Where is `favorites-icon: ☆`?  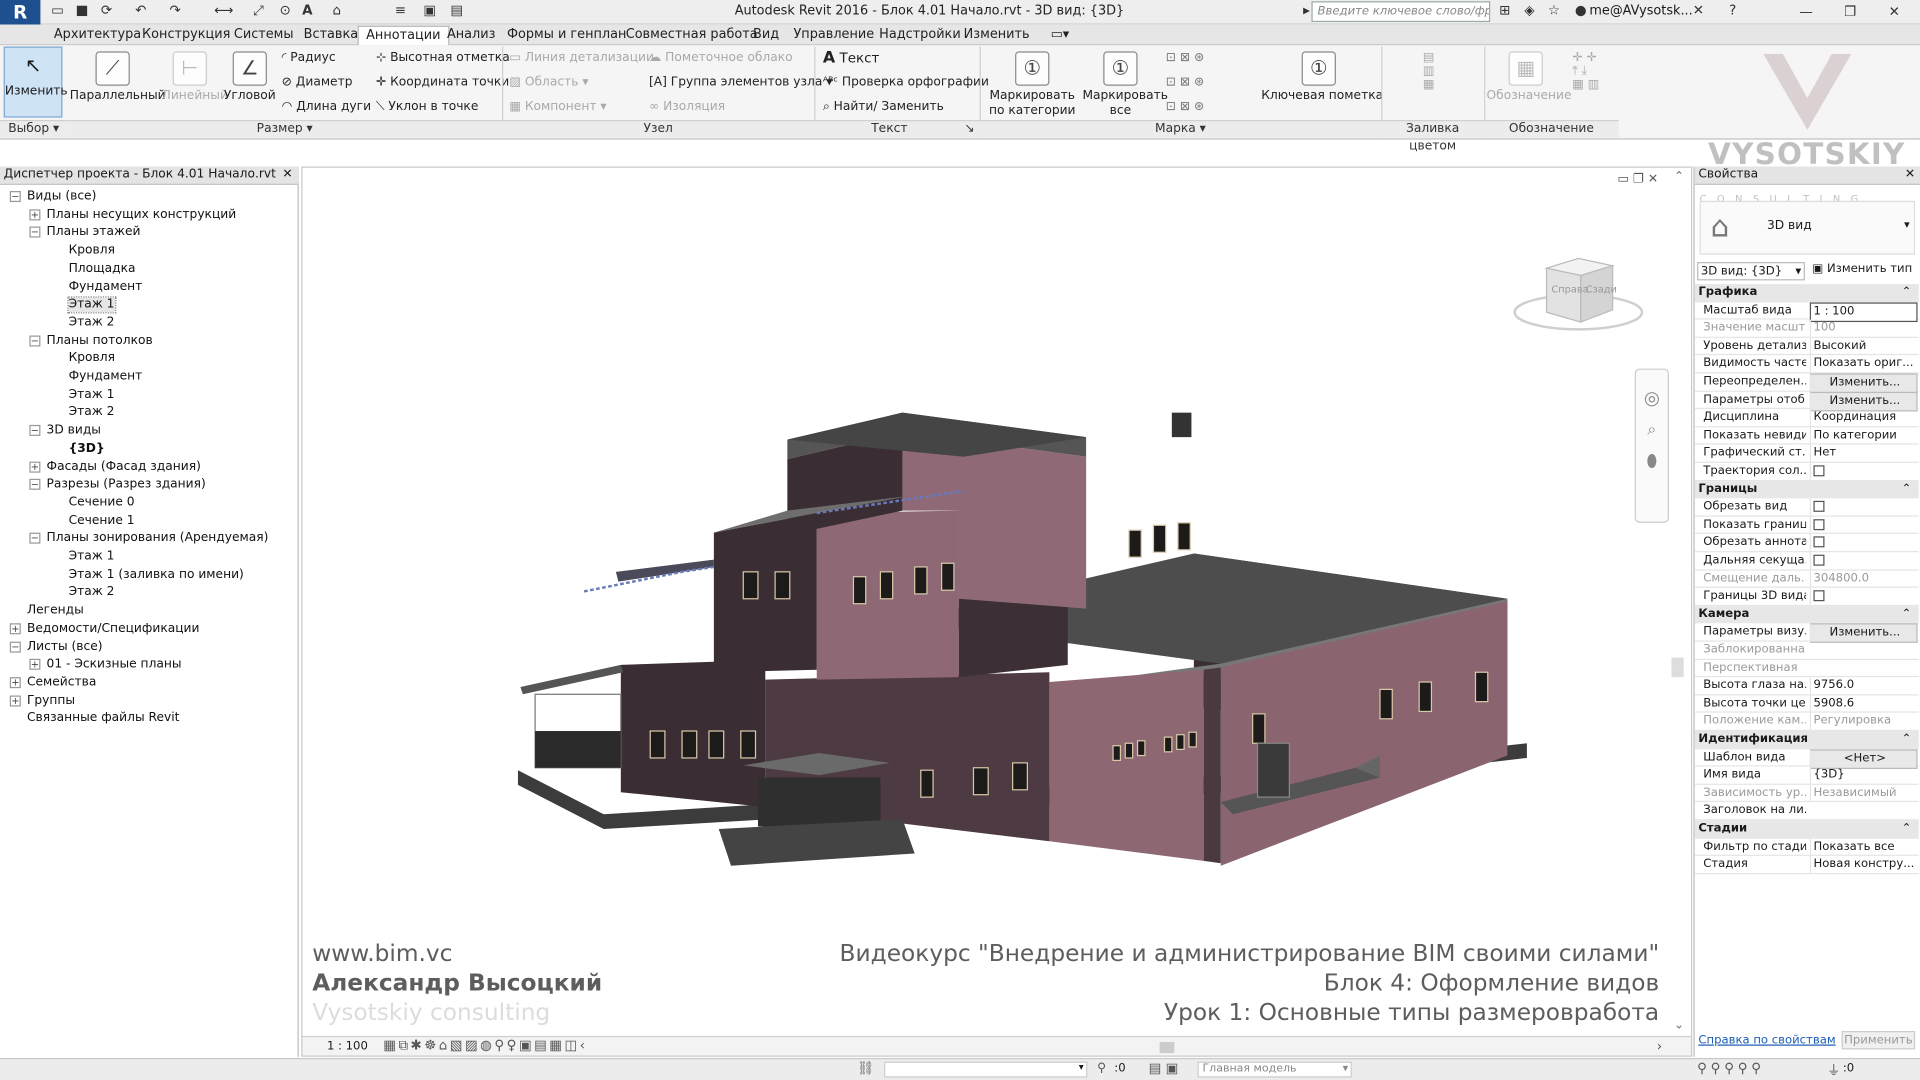 favorites-icon: ☆ is located at coordinates (1553, 10).